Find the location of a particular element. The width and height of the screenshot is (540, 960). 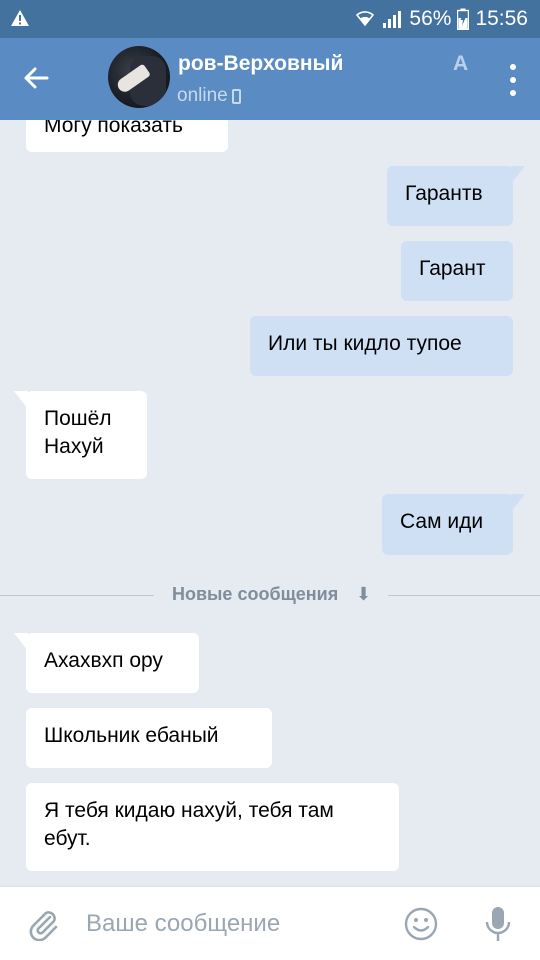

avatar is located at coordinates (139, 77).